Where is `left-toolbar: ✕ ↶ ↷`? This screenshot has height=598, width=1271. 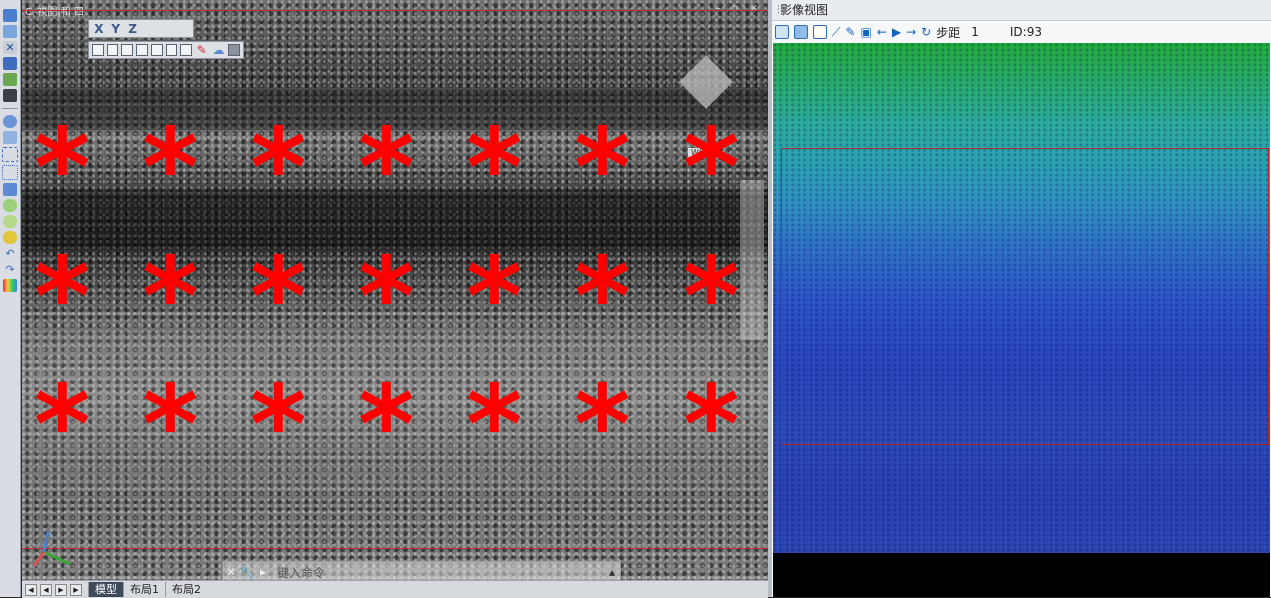 left-toolbar: ✕ ↶ ↷ is located at coordinates (10, 298).